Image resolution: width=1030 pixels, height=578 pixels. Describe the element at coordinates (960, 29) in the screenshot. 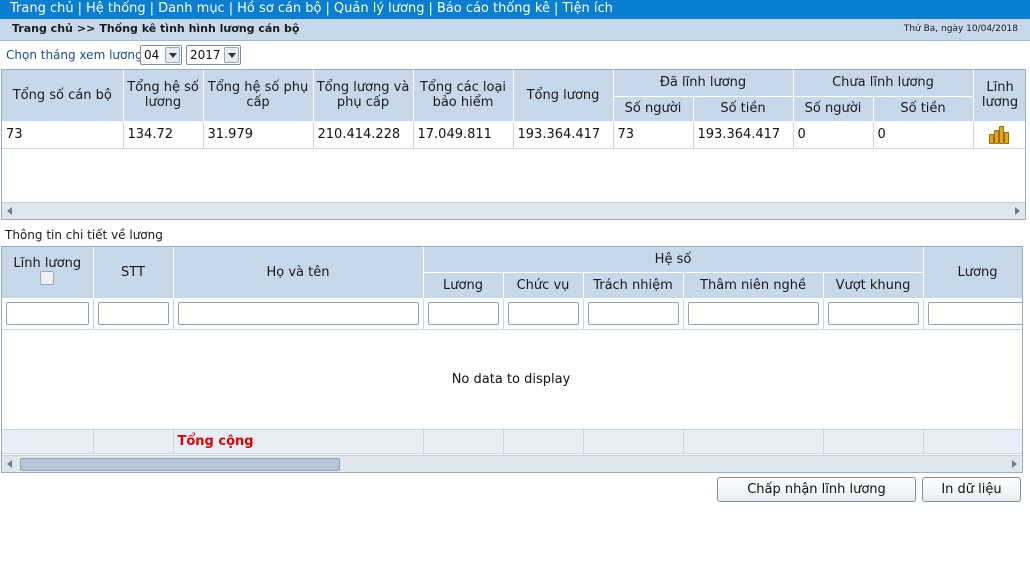

I see `current-date: Thứ Ba, ngày 10/04/2018` at that location.